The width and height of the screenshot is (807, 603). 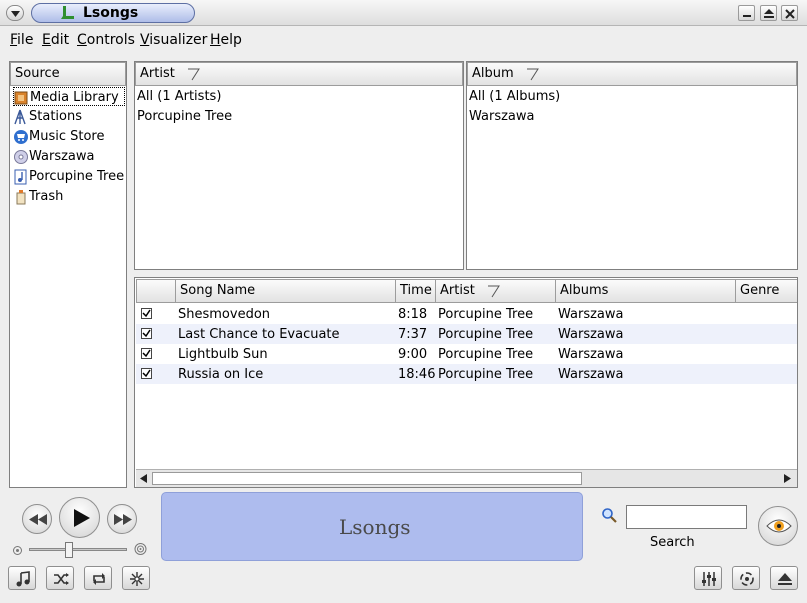 I want to click on equalizer-button, so click(x=708, y=578).